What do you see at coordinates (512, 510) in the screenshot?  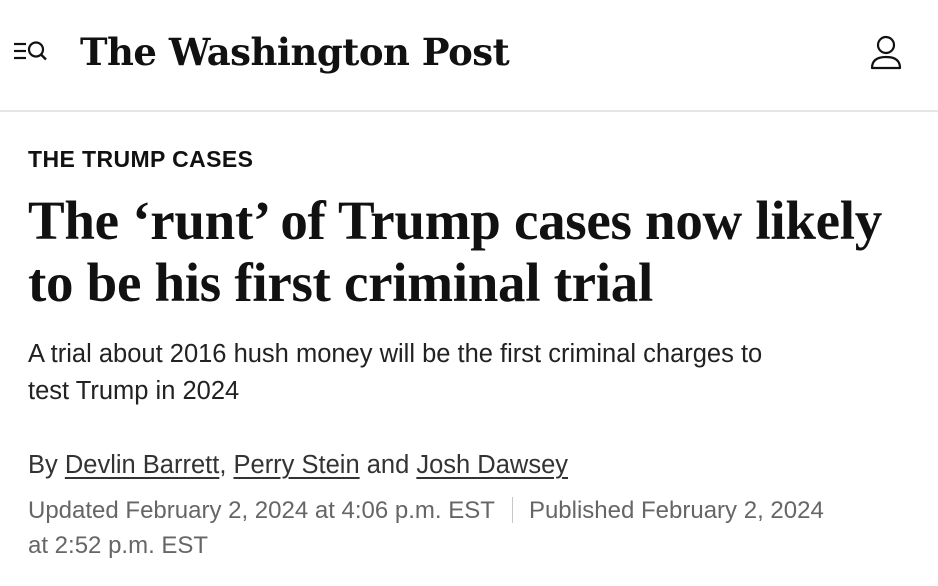 I see `timestamp-divider` at bounding box center [512, 510].